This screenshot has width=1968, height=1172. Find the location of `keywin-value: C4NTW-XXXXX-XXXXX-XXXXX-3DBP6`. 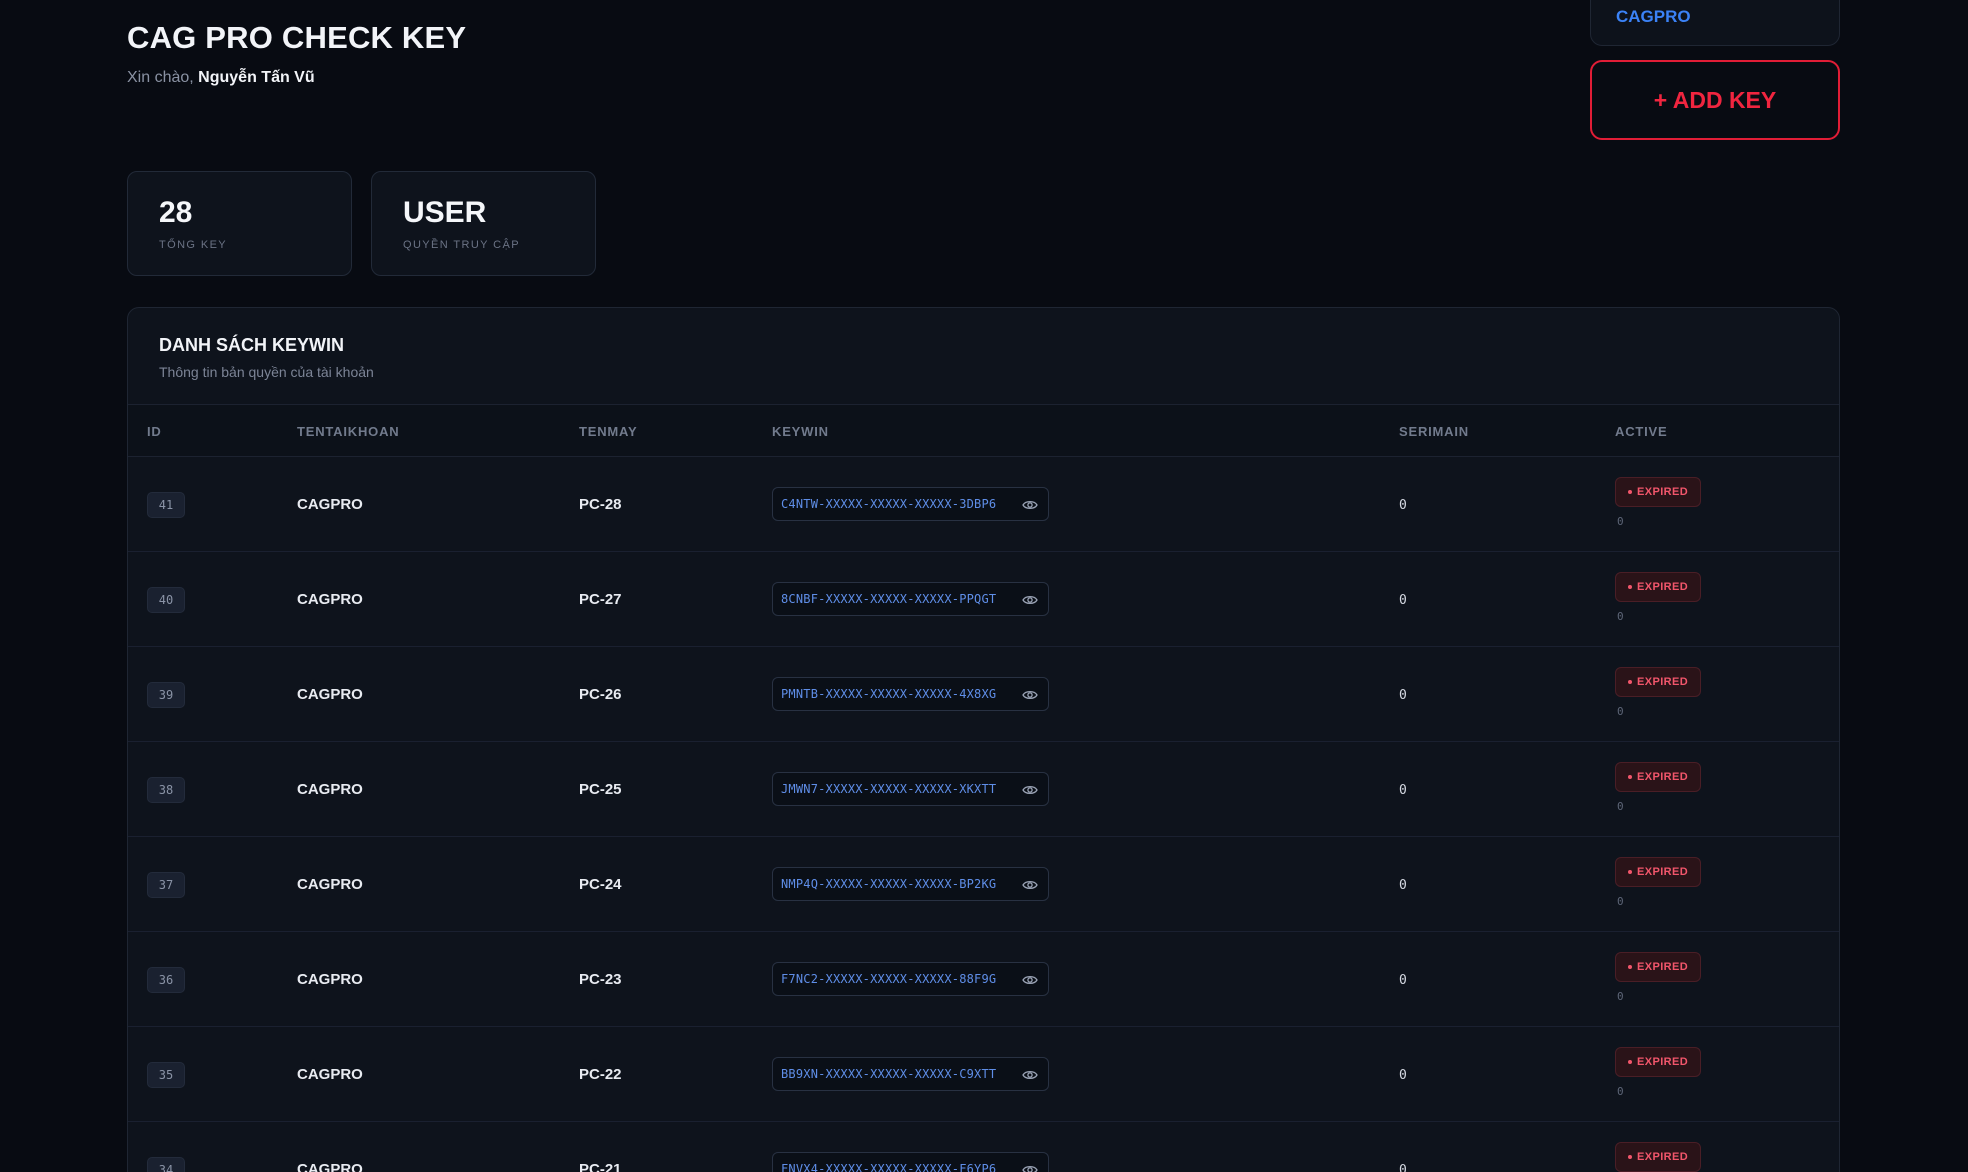

keywin-value: C4NTW-XXXXX-XXXXX-XXXXX-3DBP6 is located at coordinates (889, 504).